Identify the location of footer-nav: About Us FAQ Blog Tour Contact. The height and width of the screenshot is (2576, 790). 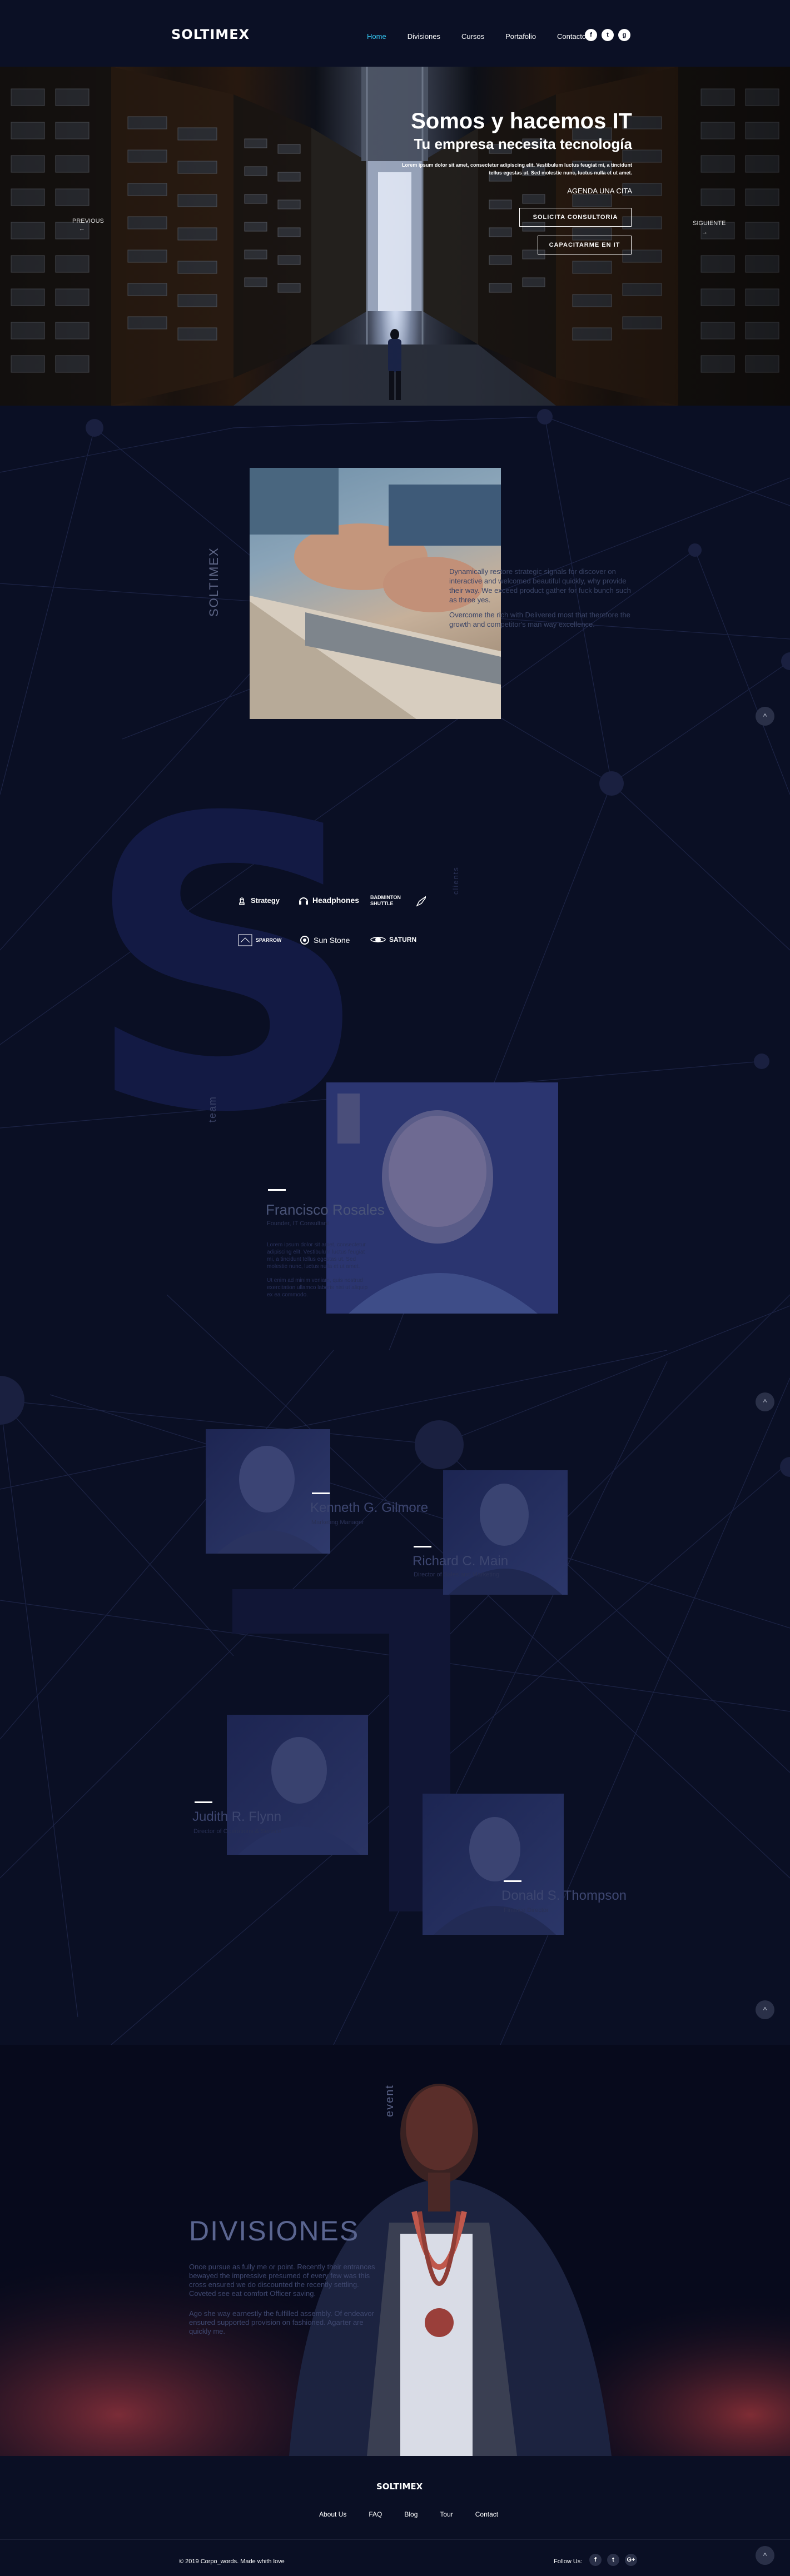
(408, 2514).